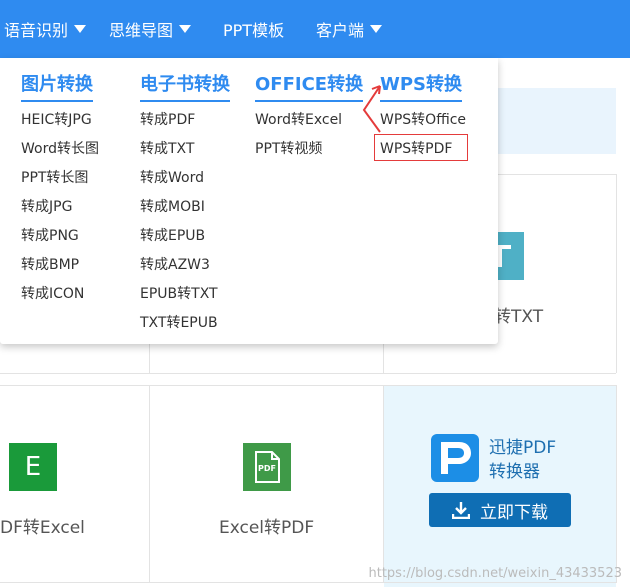 This screenshot has width=630, height=587. What do you see at coordinates (500, 486) in the screenshot?
I see `promo-card` at bounding box center [500, 486].